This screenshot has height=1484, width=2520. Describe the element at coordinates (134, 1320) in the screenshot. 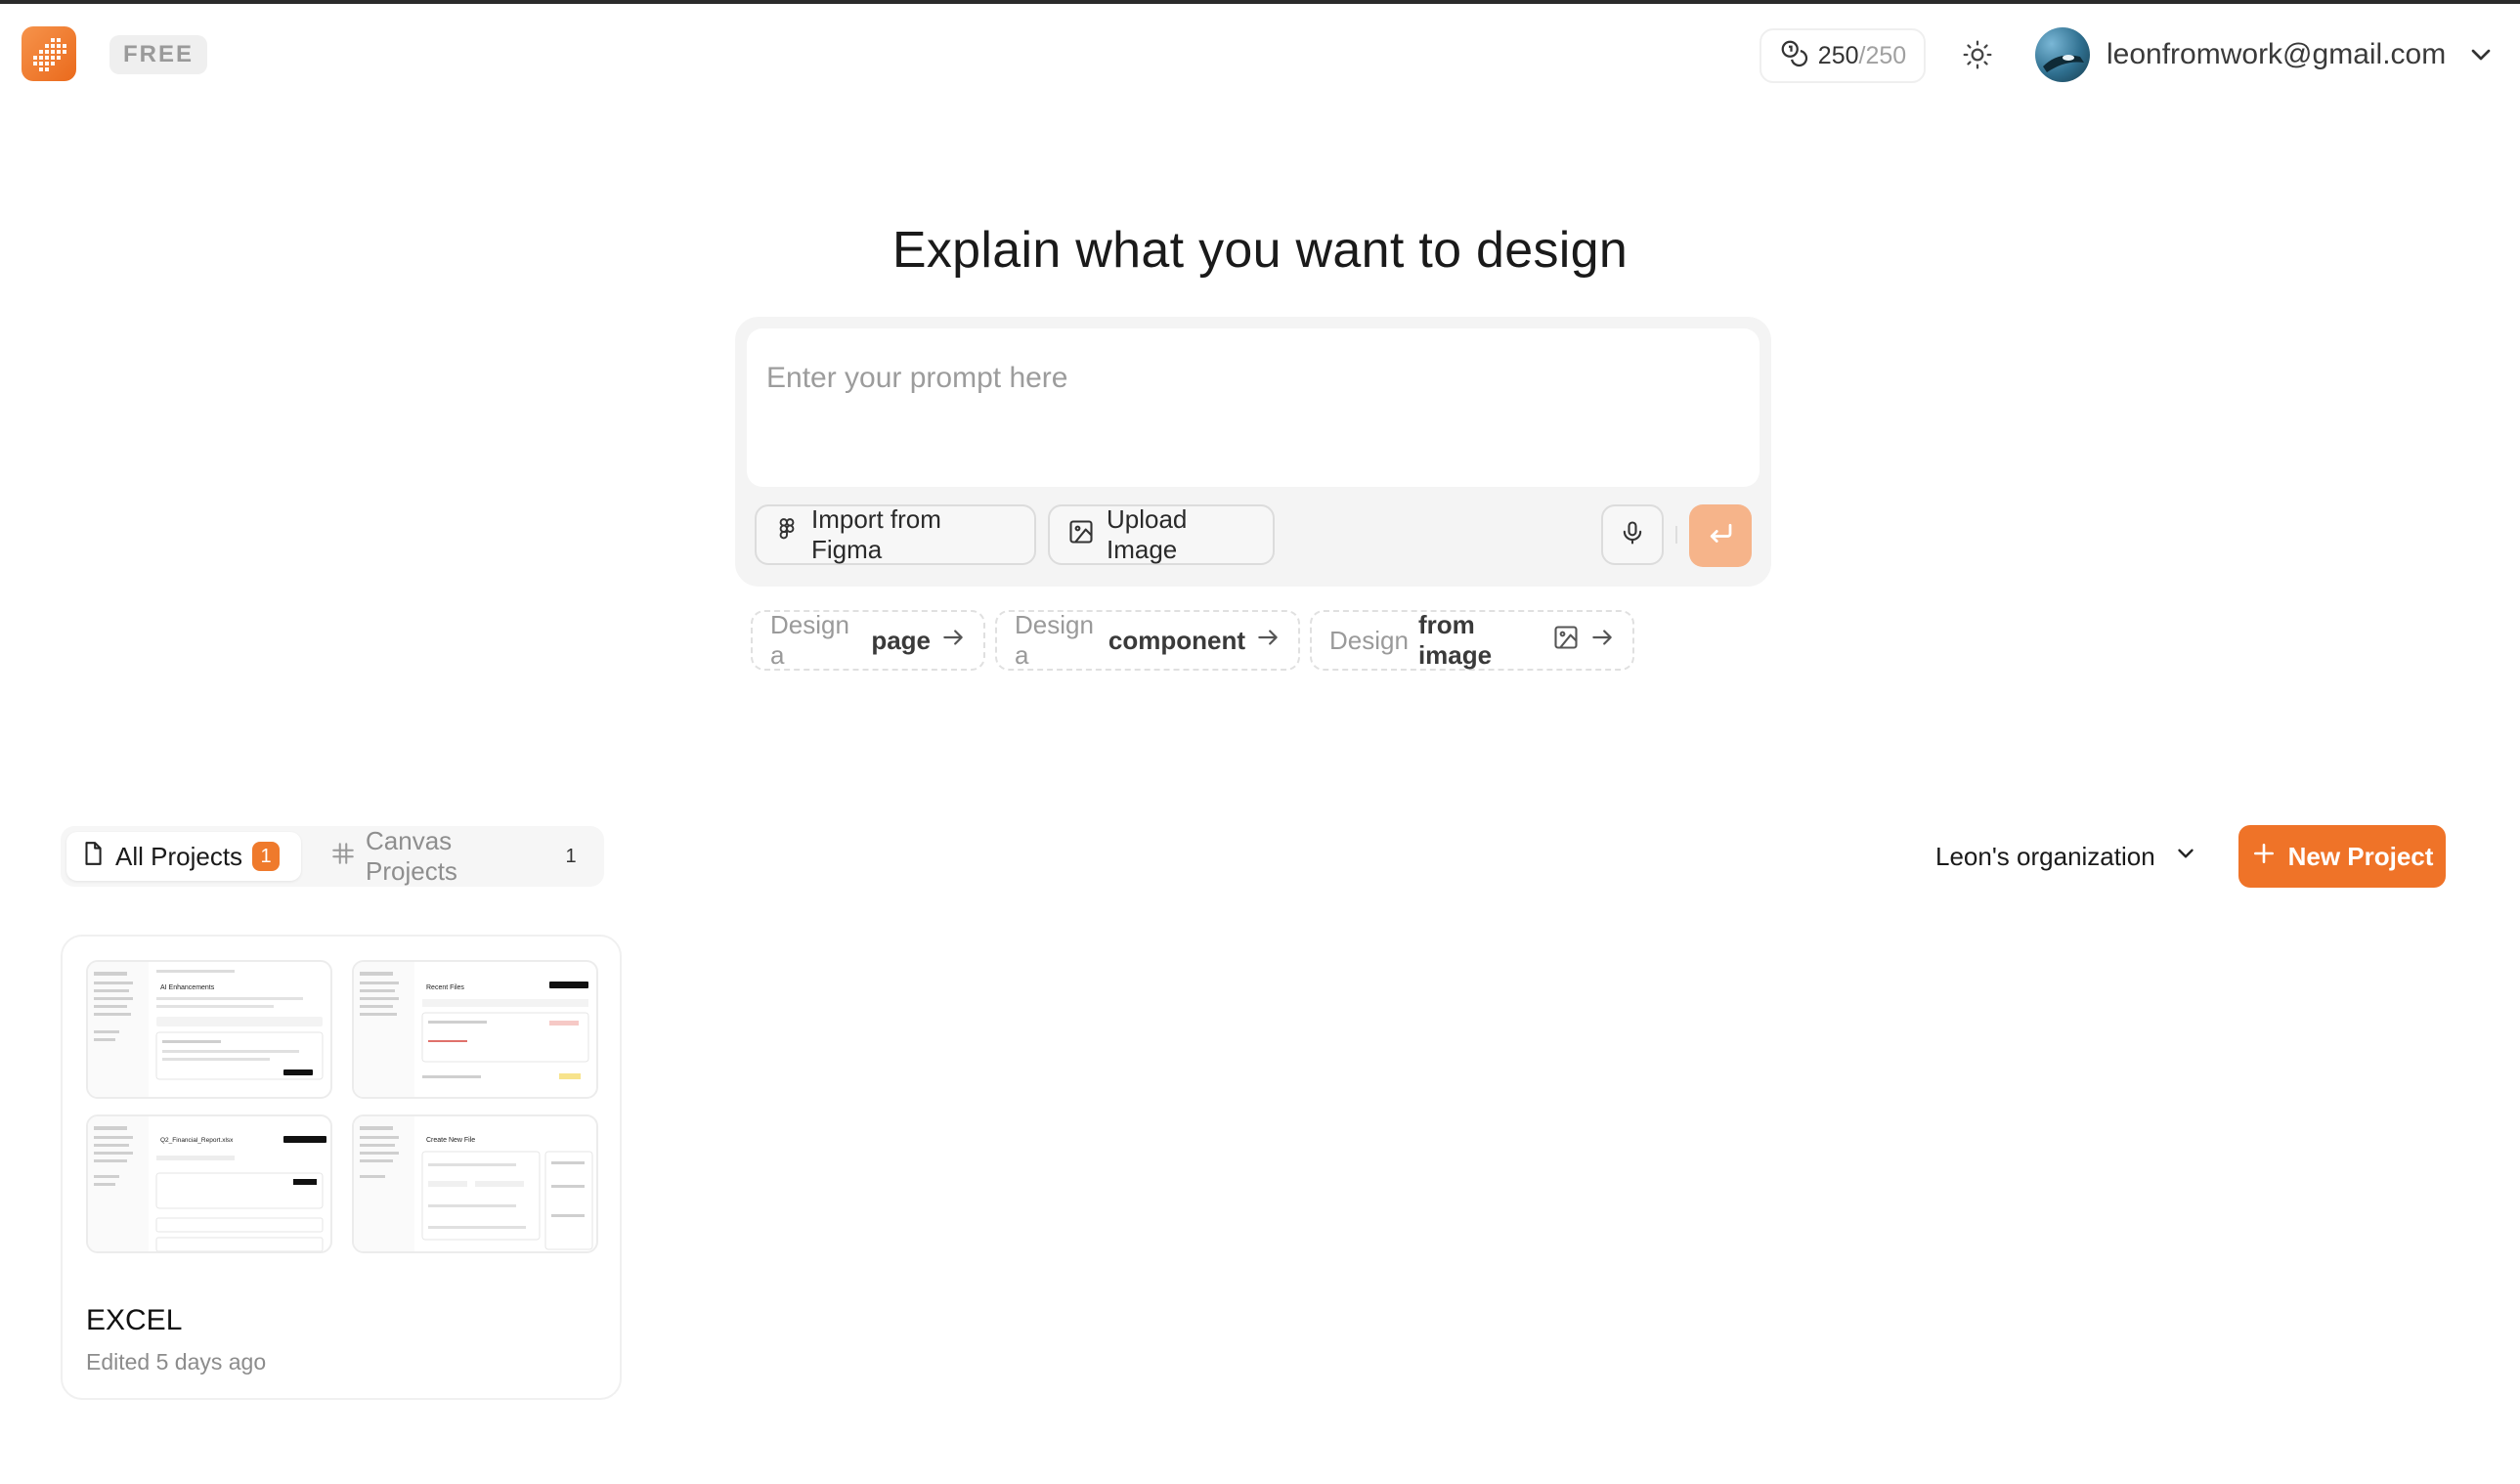

I see `project-title: EXCEL` at that location.